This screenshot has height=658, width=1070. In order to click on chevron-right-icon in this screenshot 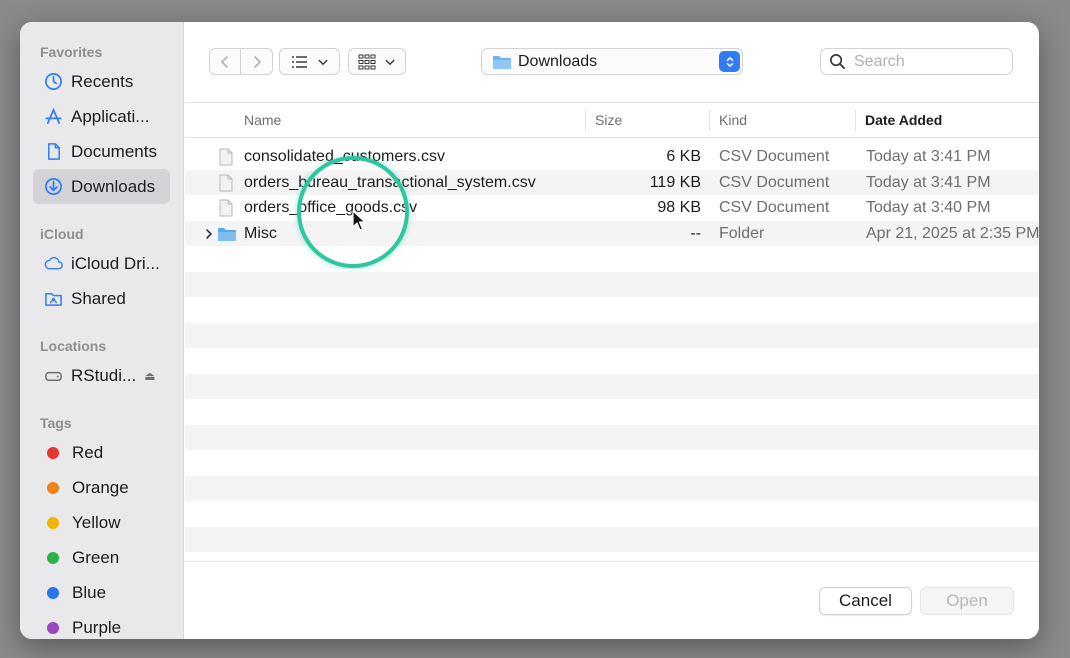, I will do `click(257, 61)`.